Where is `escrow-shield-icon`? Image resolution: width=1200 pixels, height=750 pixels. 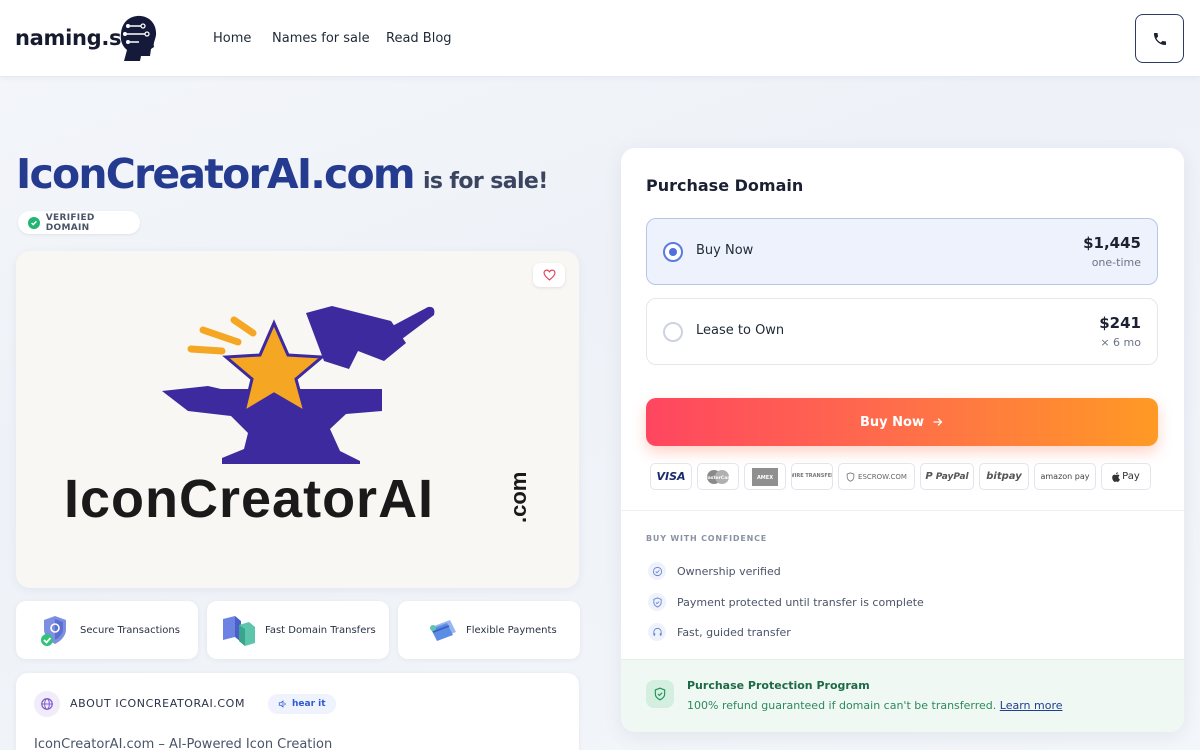
escrow-shield-icon is located at coordinates (850, 476).